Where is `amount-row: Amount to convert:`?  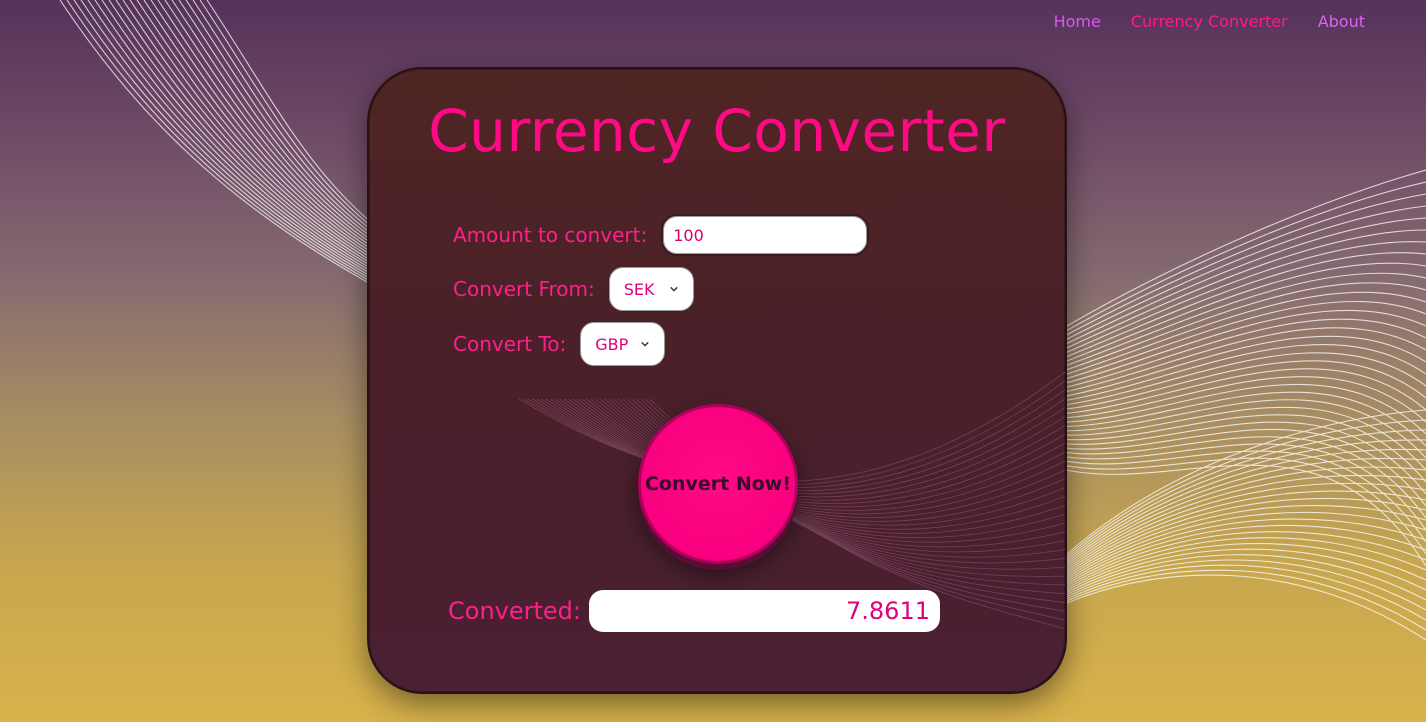 amount-row: Amount to convert: is located at coordinates (661, 235).